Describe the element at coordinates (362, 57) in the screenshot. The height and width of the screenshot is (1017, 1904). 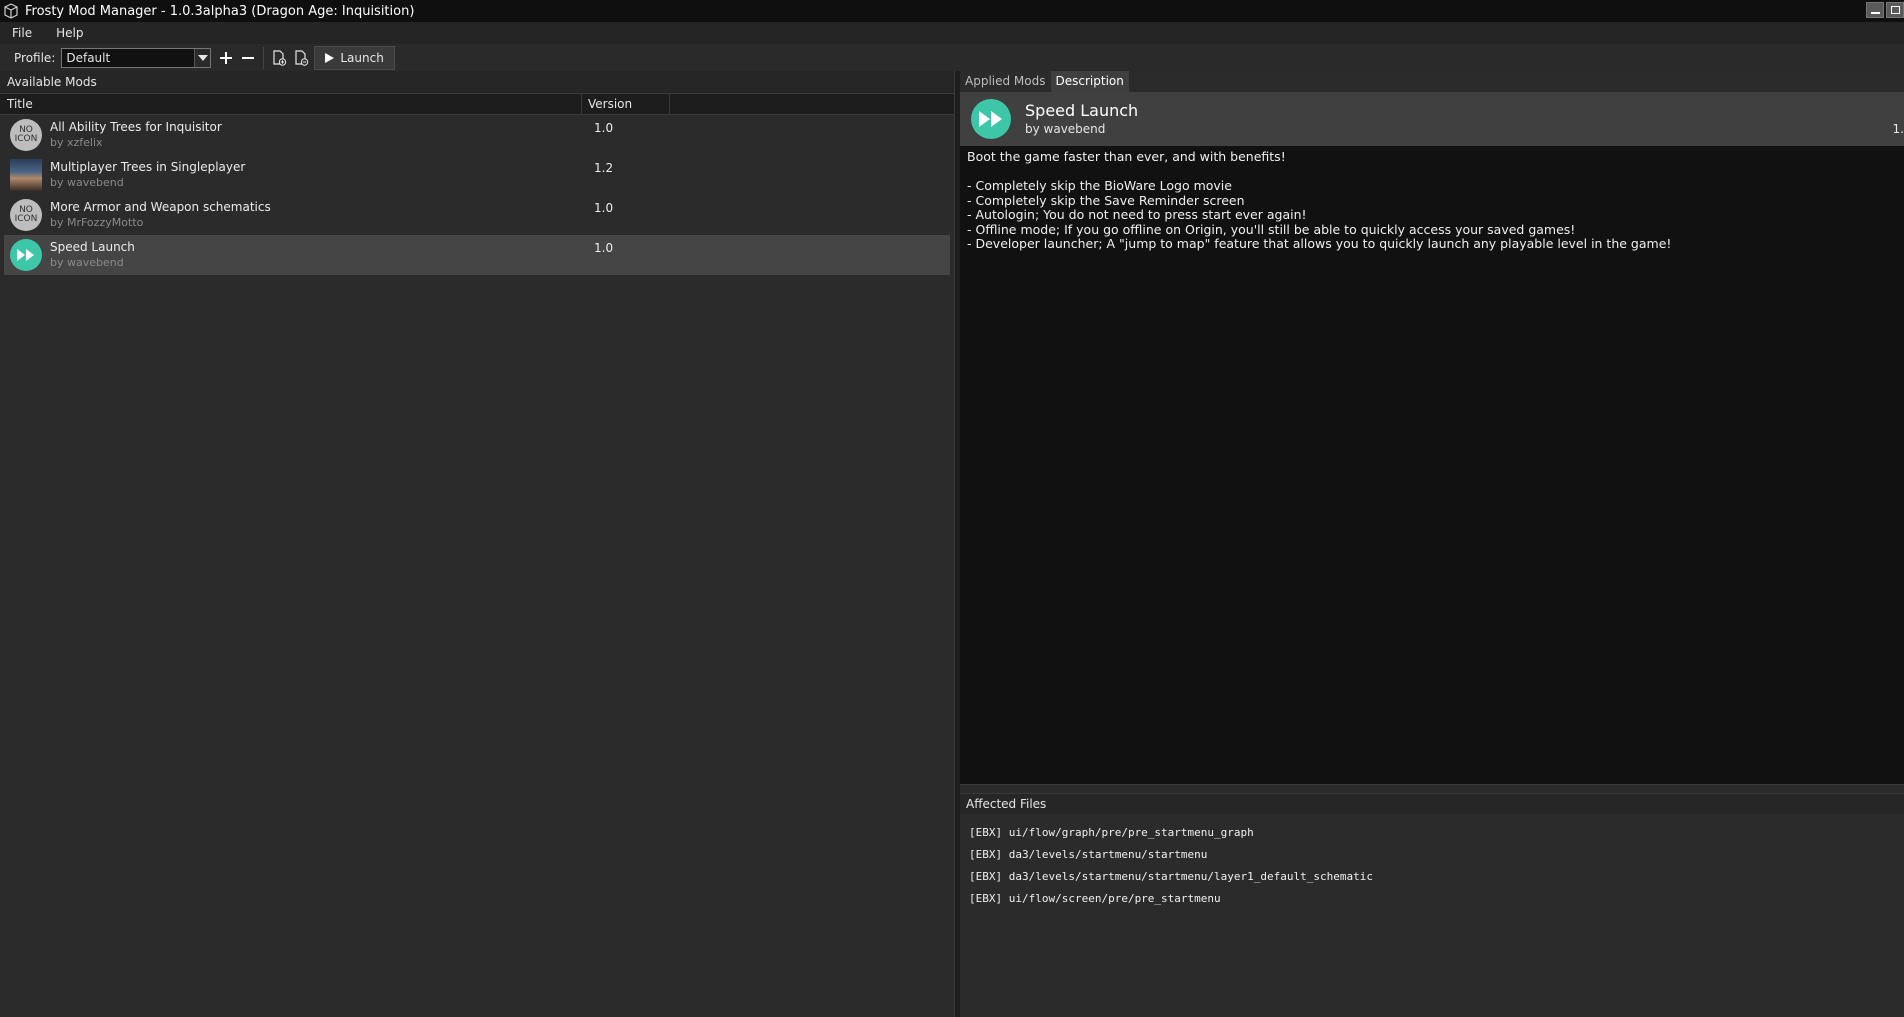
I see `launch-label: Launch` at that location.